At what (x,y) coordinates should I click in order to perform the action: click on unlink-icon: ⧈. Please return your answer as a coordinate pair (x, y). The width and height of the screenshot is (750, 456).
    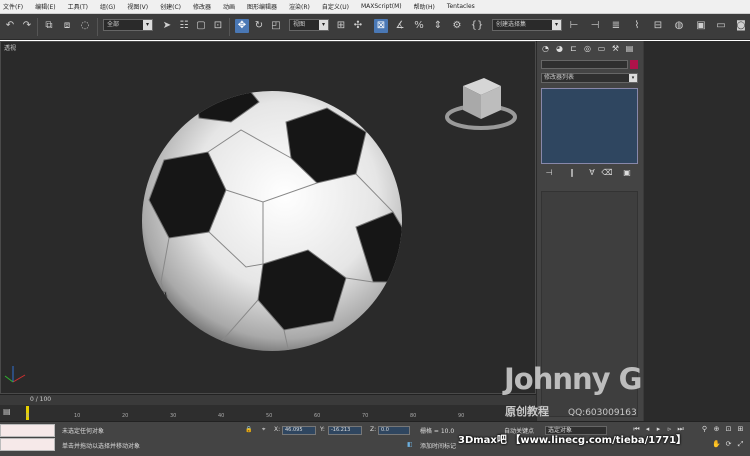
    Looking at the image, I should click on (67, 26).